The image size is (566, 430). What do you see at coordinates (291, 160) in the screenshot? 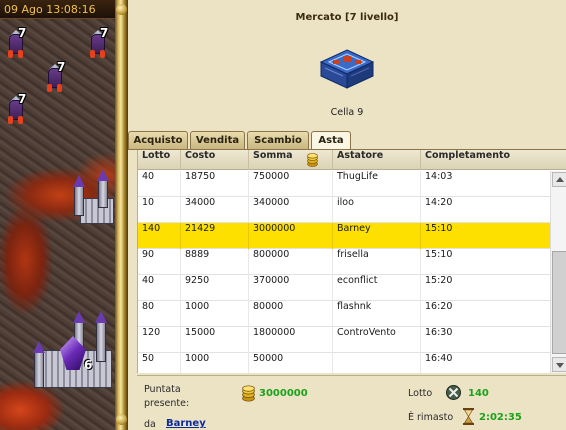
I see `col-somma: Somma` at bounding box center [291, 160].